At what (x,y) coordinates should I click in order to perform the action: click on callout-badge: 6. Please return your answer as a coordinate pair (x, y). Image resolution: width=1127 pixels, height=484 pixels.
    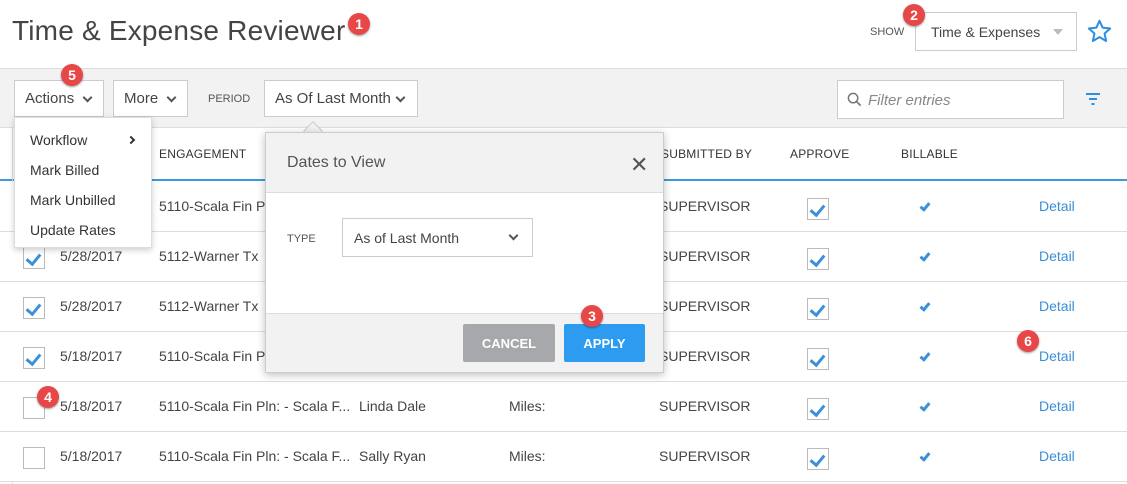
    Looking at the image, I should click on (1028, 341).